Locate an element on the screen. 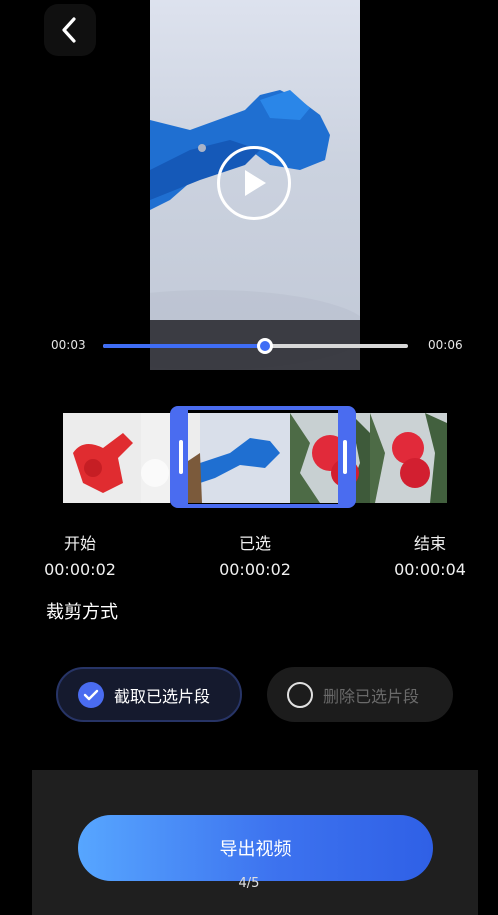 The height and width of the screenshot is (915, 498). chevron-left-icon is located at coordinates (69, 30).